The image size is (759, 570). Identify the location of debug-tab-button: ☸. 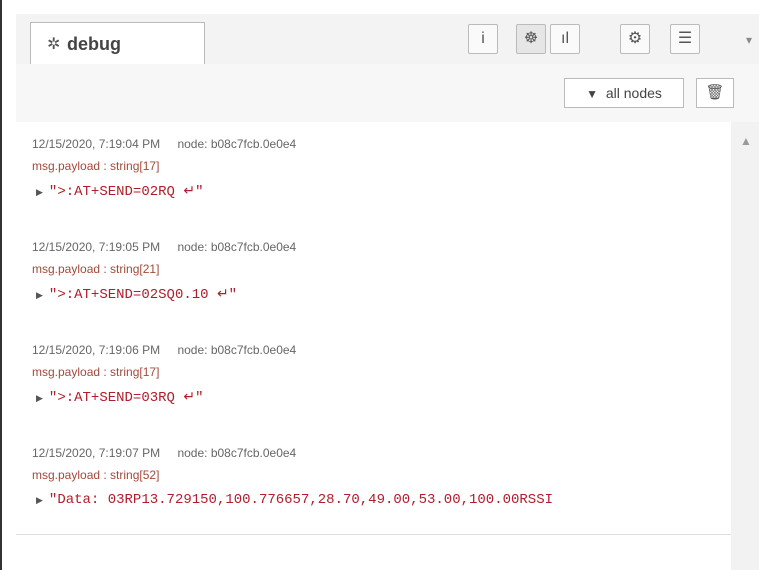
(531, 39).